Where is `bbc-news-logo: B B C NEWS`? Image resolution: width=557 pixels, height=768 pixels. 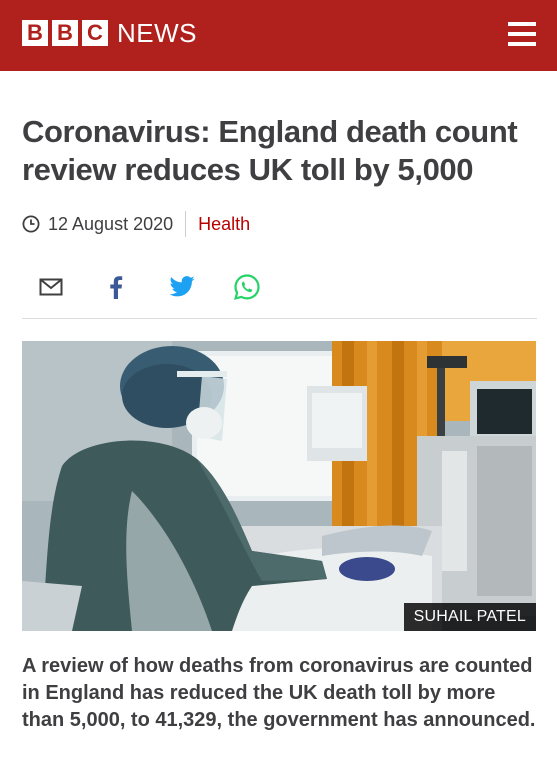 bbc-news-logo: B B C NEWS is located at coordinates (109, 33).